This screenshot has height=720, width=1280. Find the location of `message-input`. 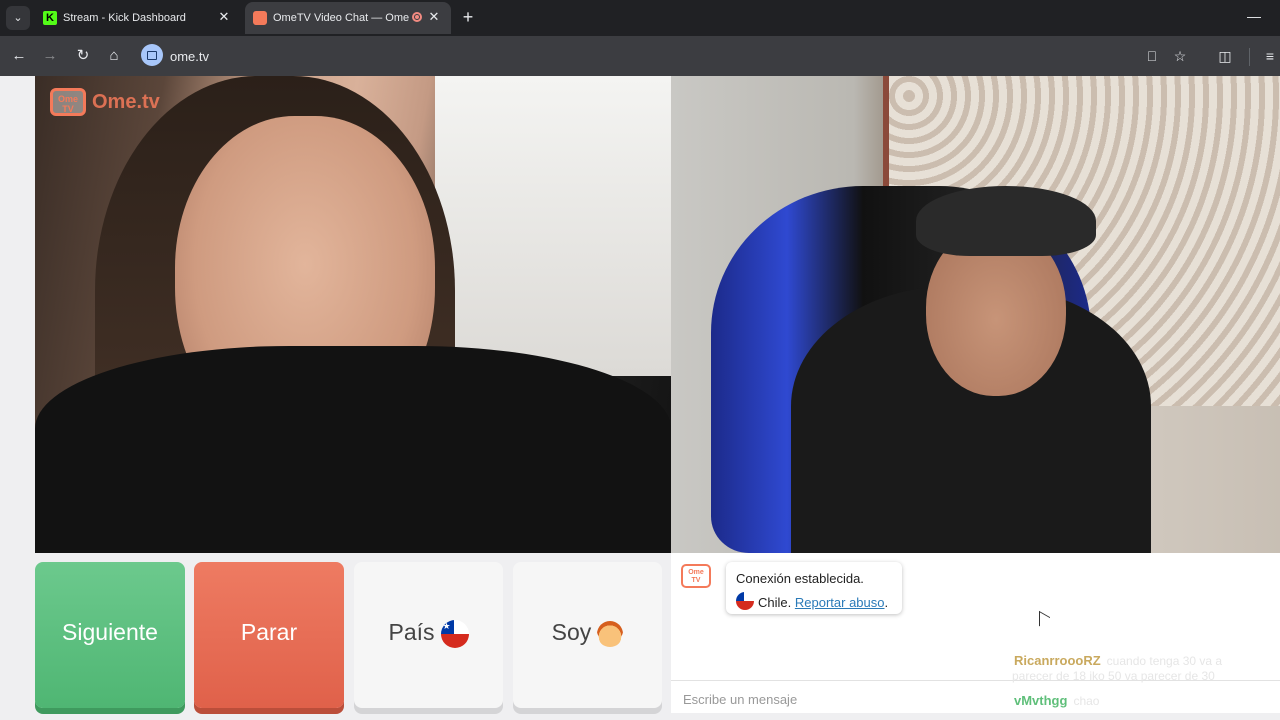

message-input is located at coordinates (848, 699).